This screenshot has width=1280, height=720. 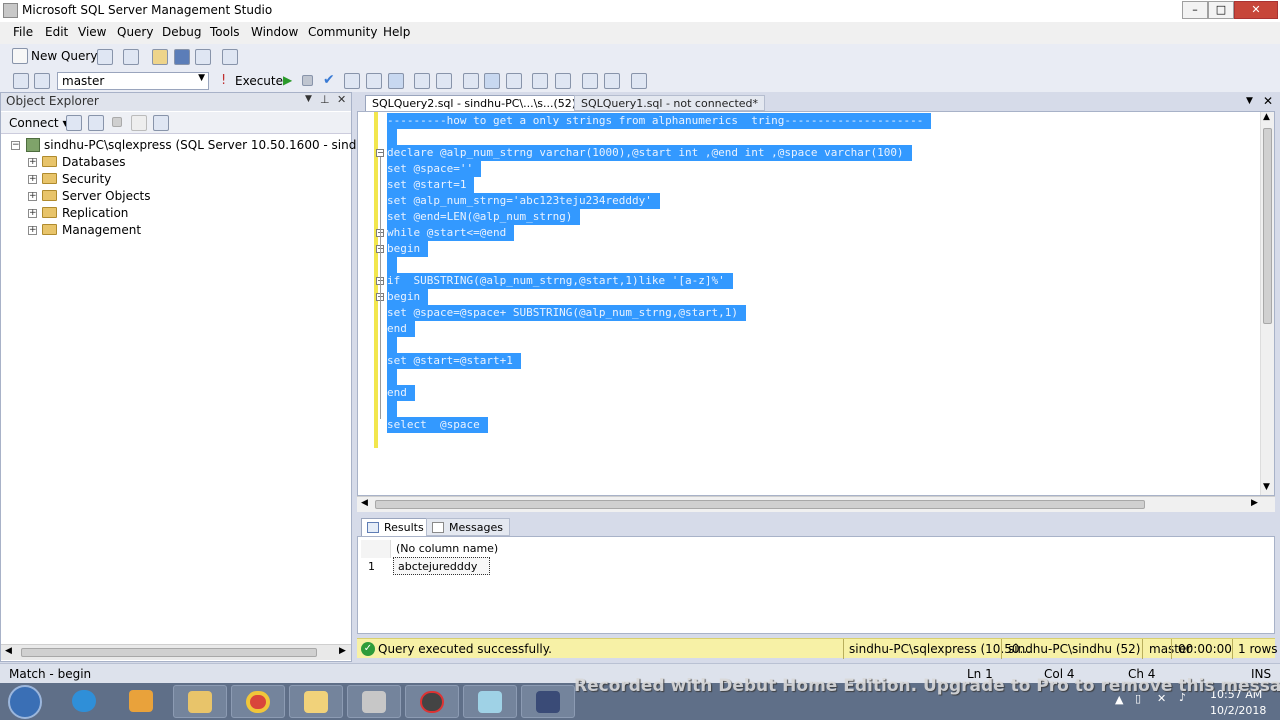 I want to click on expand-management-expander: +, so click(x=32, y=230).